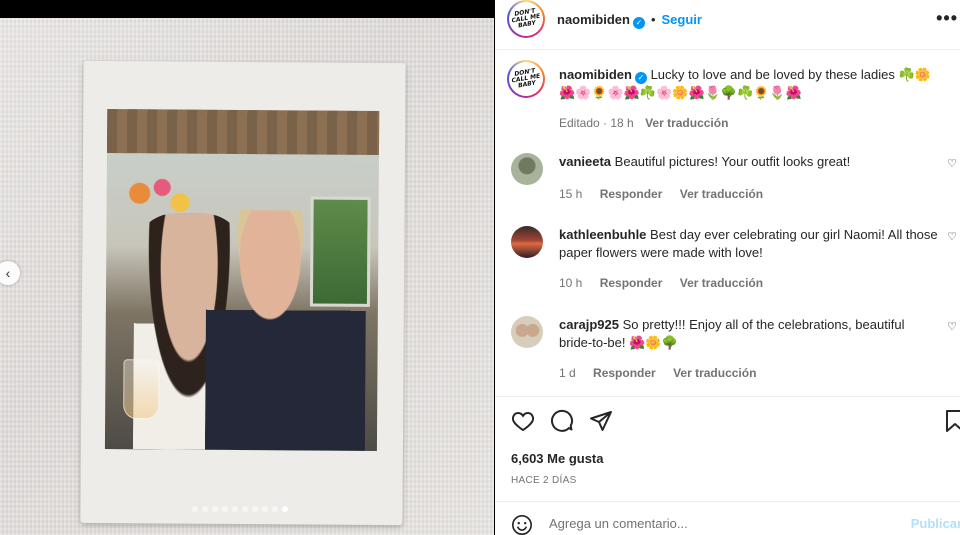 The height and width of the screenshot is (535, 960). Describe the element at coordinates (585, 161) in the screenshot. I see `commenter-username: vanieeta` at that location.